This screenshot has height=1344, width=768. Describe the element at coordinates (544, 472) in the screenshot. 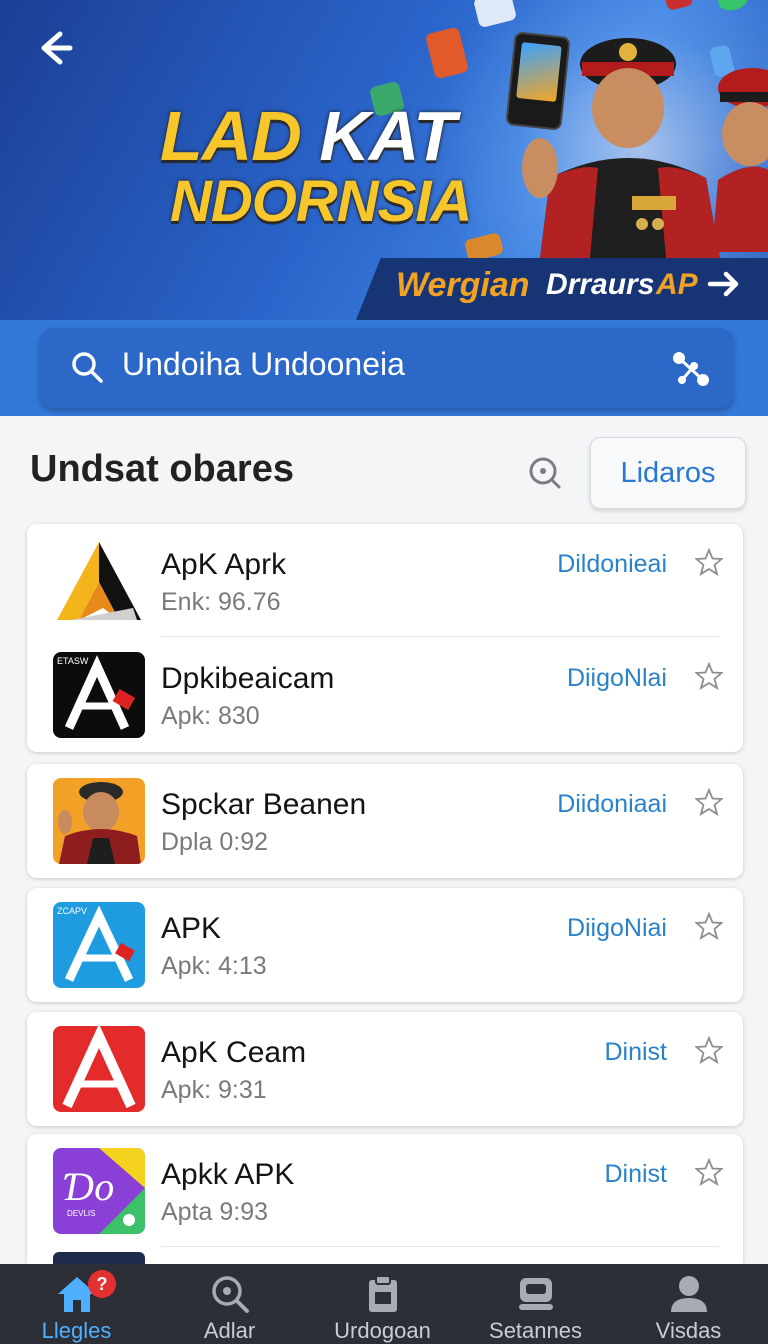

I see `scan-search-icon` at that location.